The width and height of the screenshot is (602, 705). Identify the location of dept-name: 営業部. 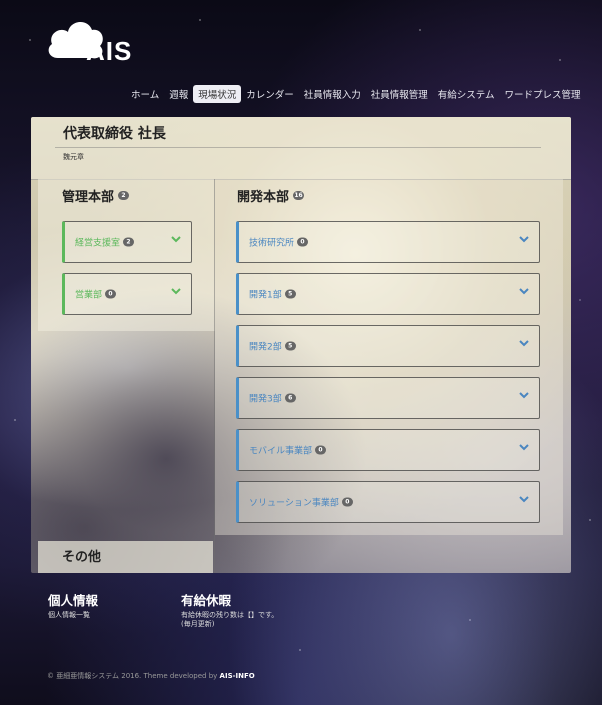
(89, 295).